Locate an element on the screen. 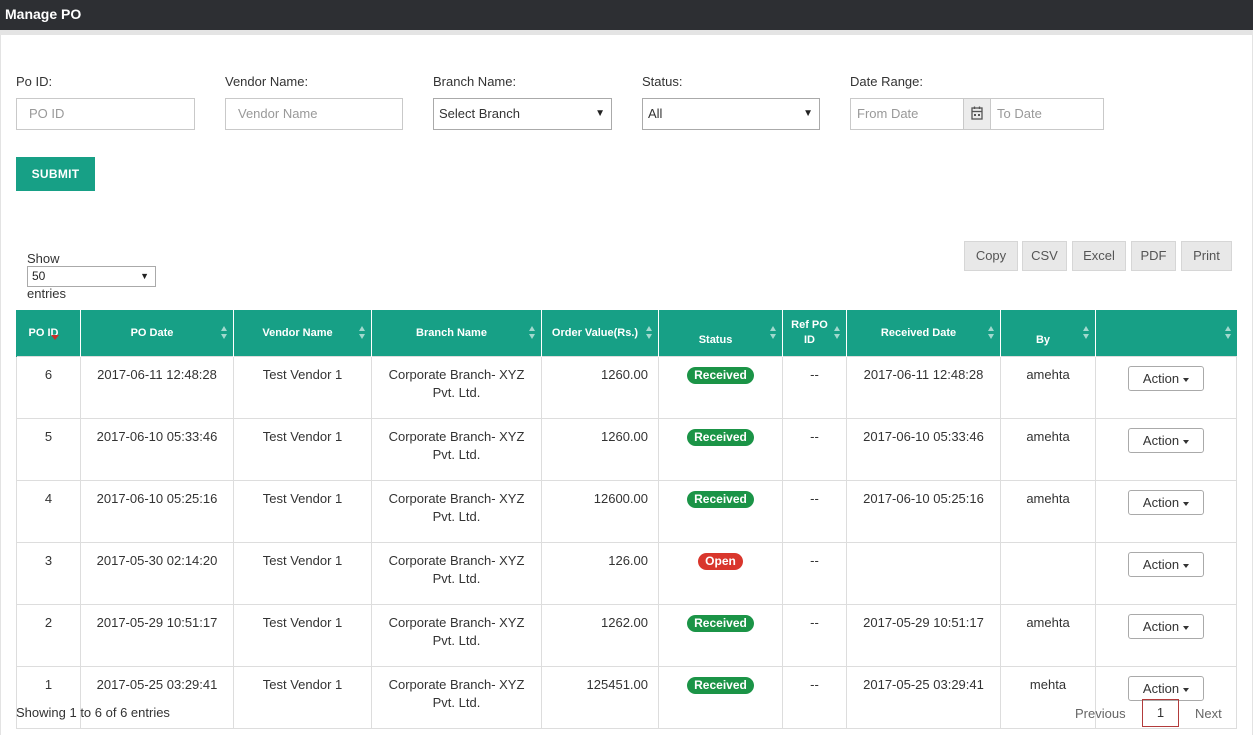 The width and height of the screenshot is (1253, 736). cell-value: 125451.00 is located at coordinates (600, 697).